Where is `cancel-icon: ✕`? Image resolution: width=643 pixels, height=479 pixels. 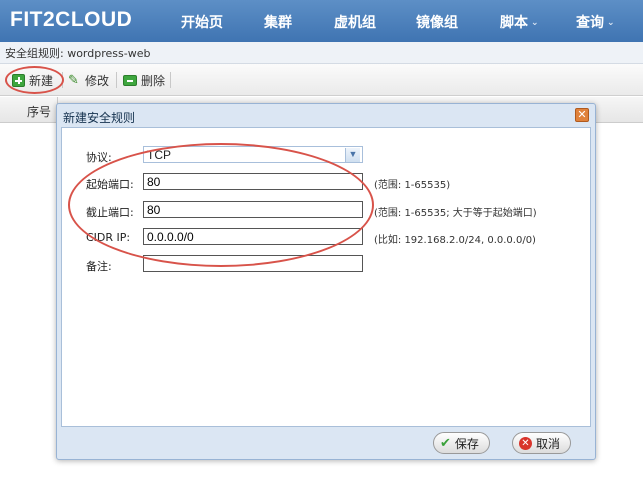
cancel-icon: ✕ is located at coordinates (525, 443).